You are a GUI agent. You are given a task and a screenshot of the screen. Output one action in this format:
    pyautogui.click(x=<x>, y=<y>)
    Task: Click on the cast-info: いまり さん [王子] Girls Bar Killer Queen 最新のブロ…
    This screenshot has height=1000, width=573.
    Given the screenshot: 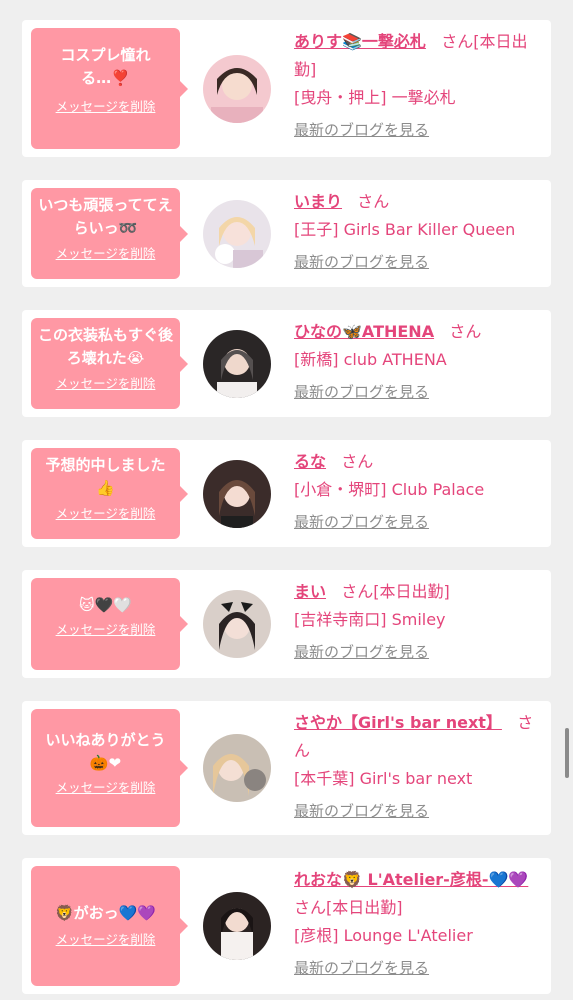 What is the action you would take?
    pyautogui.click(x=419, y=232)
    